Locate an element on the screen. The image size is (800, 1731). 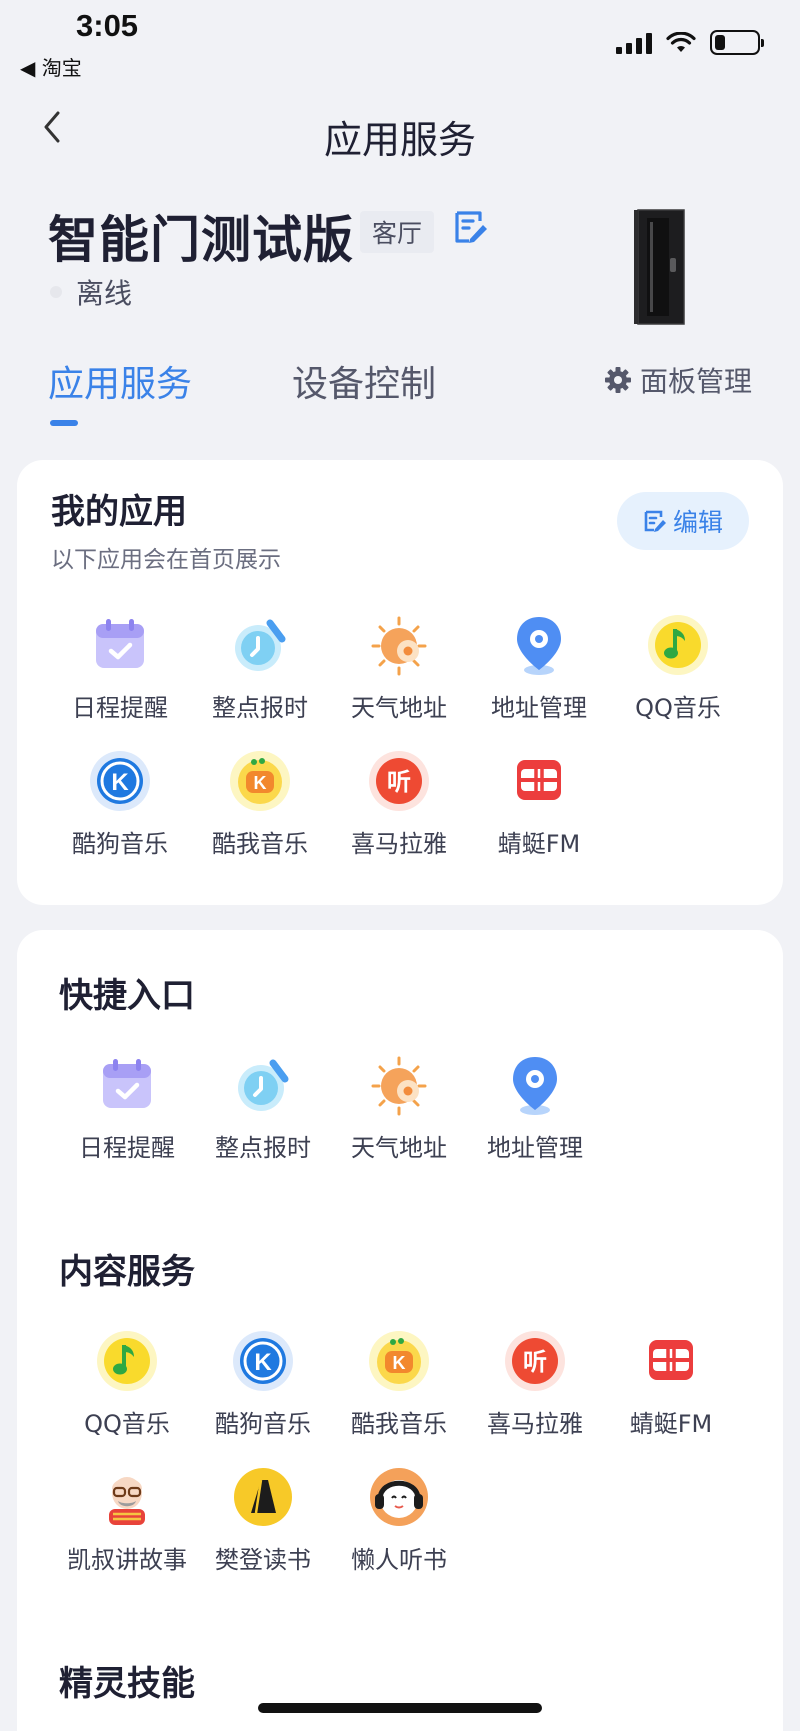
edit-icon is located at coordinates (655, 521).